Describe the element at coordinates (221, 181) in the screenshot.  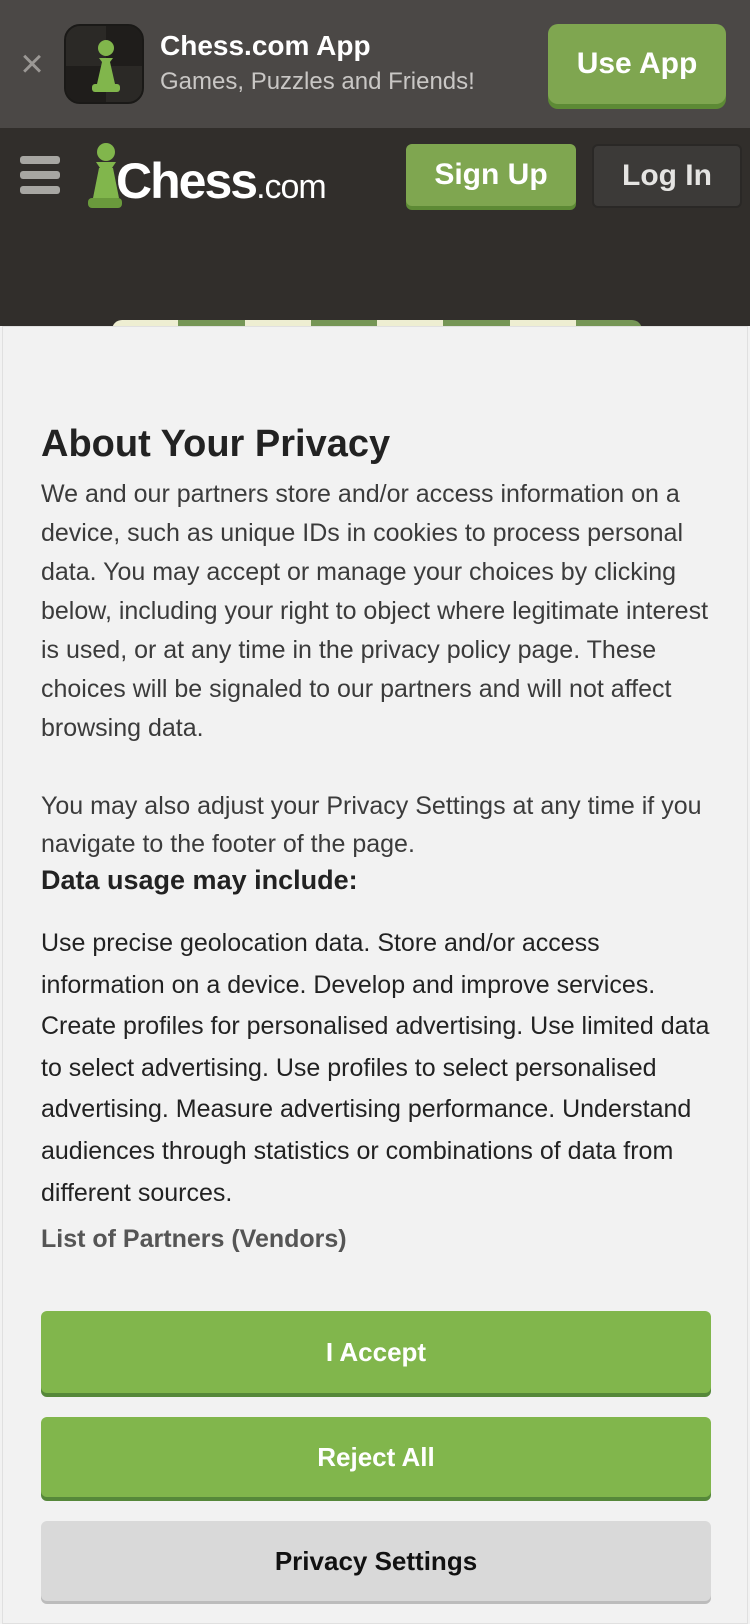
I see `logo-wordmark: Chess.com` at that location.